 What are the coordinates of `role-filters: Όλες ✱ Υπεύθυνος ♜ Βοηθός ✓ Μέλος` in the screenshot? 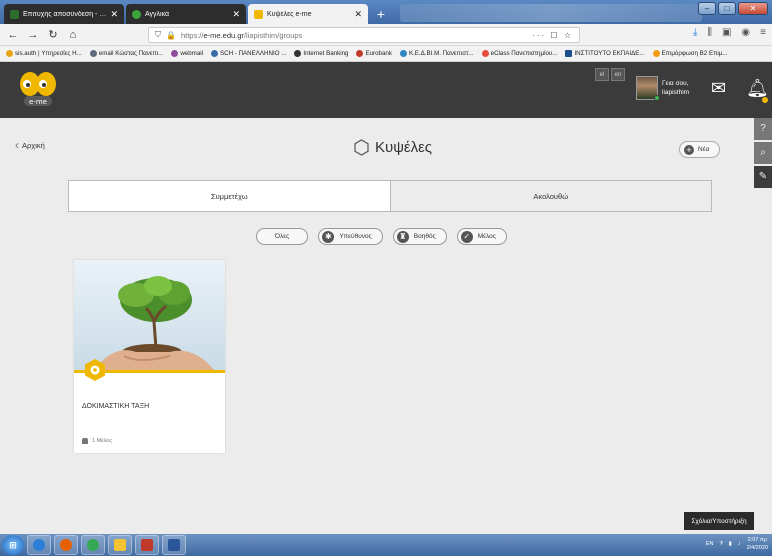 It's located at (381, 236).